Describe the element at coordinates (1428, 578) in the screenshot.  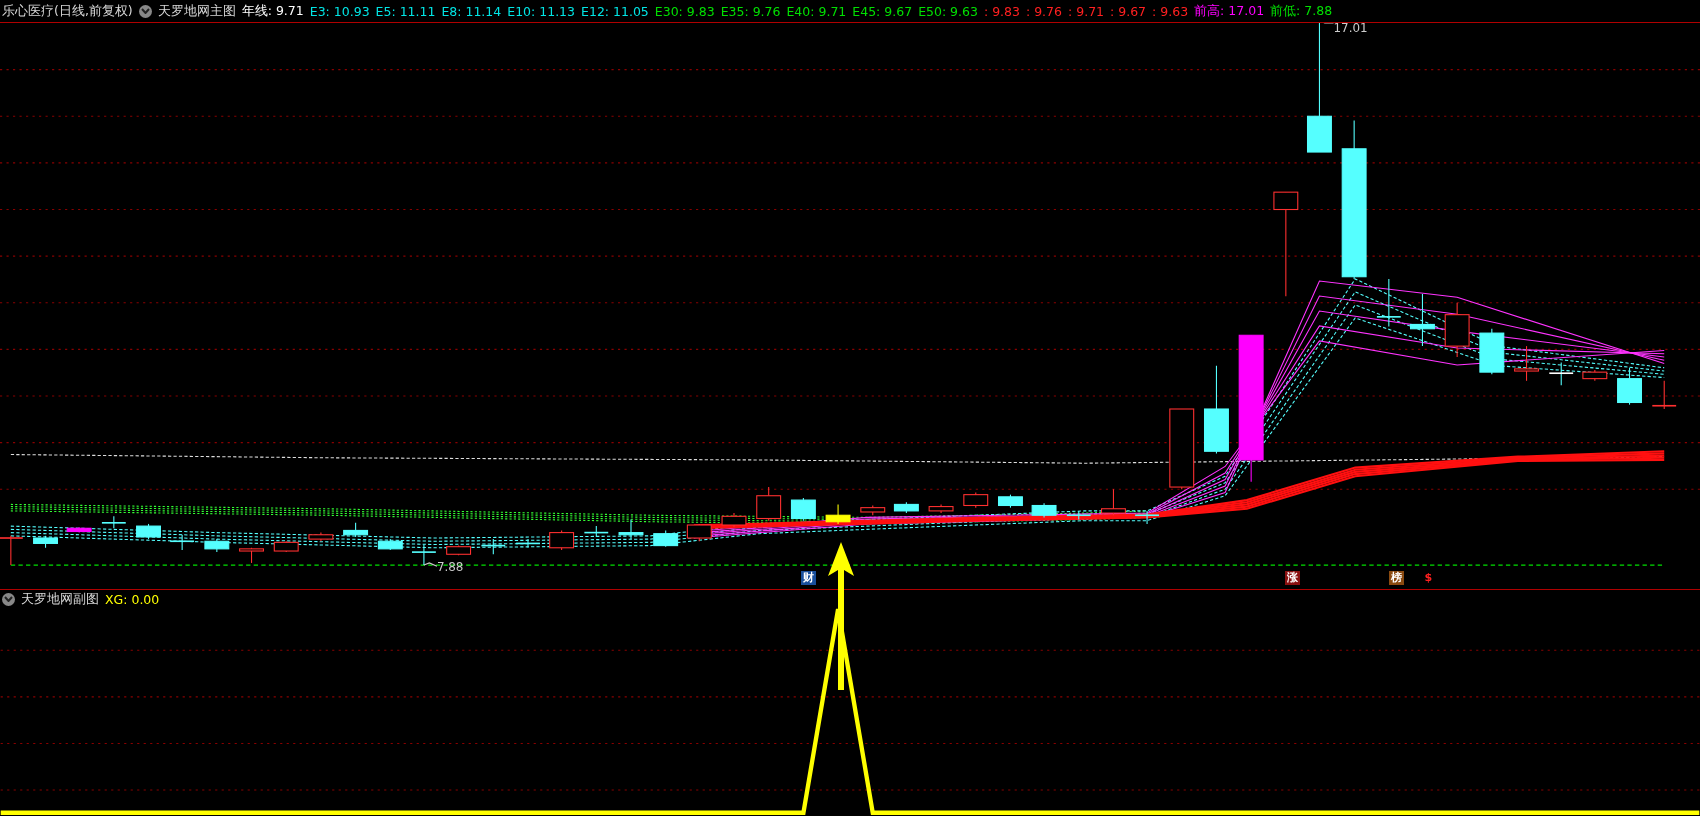
I see `signal-badge: $` at that location.